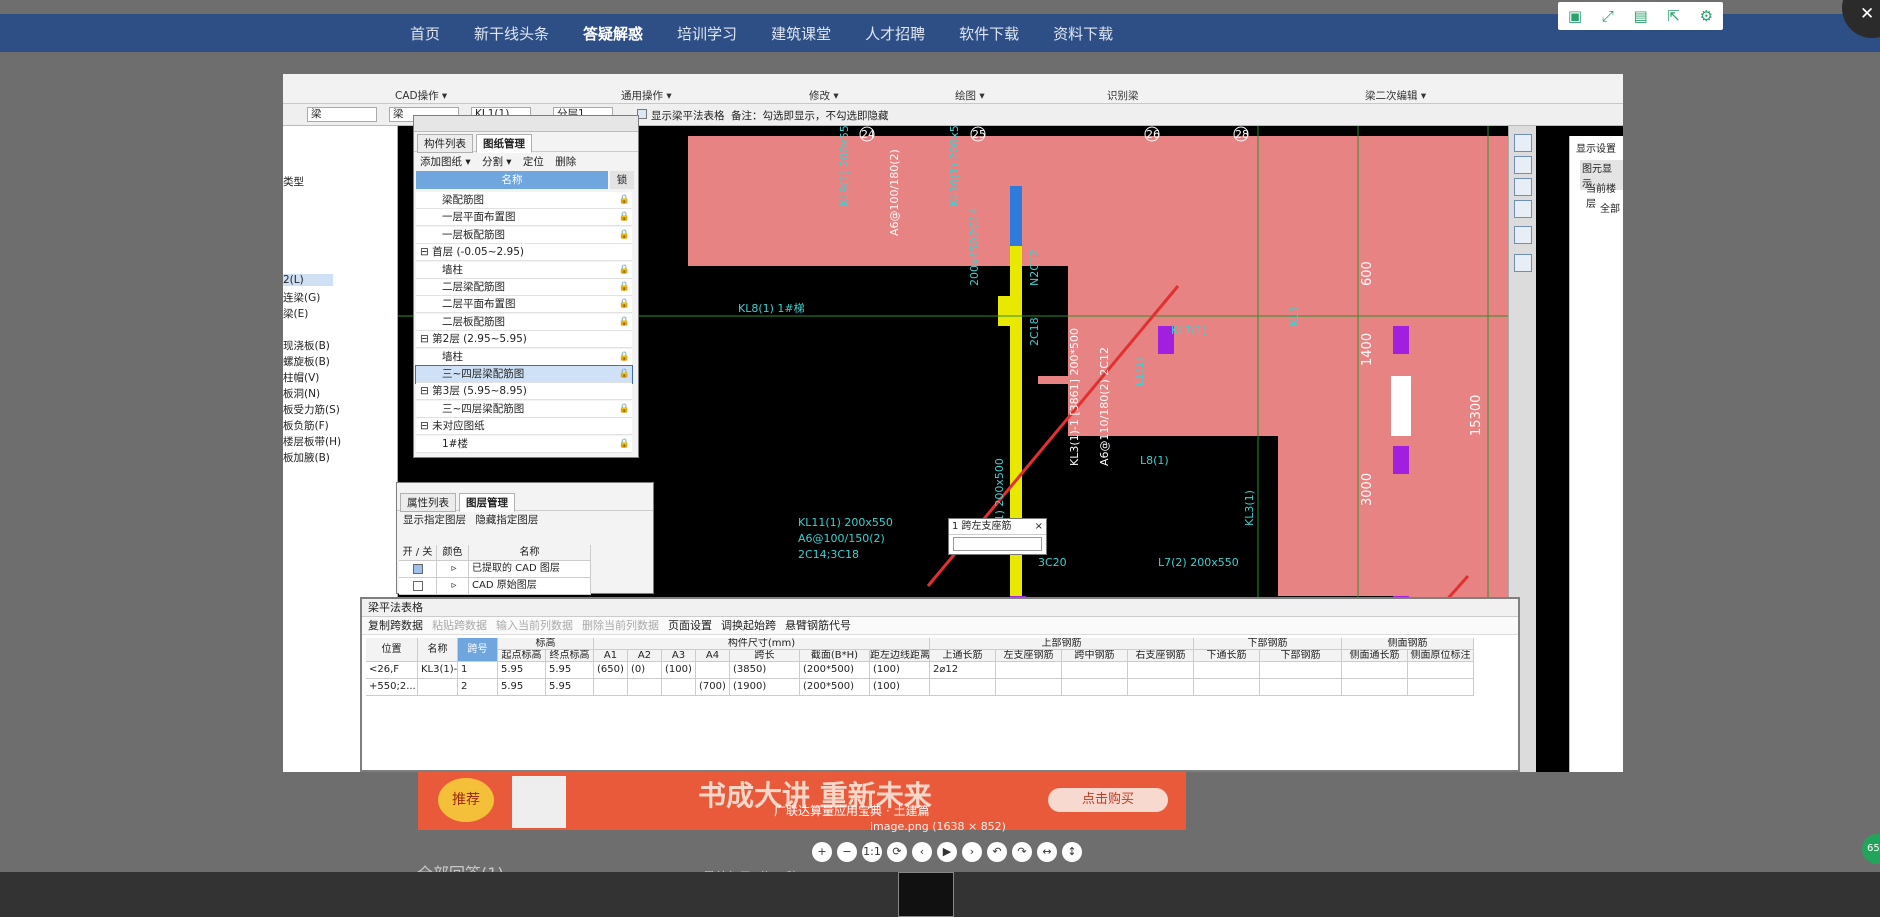 The width and height of the screenshot is (1880, 917). What do you see at coordinates (487, 502) in the screenshot?
I see `tab-layer-management: 图层管理` at bounding box center [487, 502].